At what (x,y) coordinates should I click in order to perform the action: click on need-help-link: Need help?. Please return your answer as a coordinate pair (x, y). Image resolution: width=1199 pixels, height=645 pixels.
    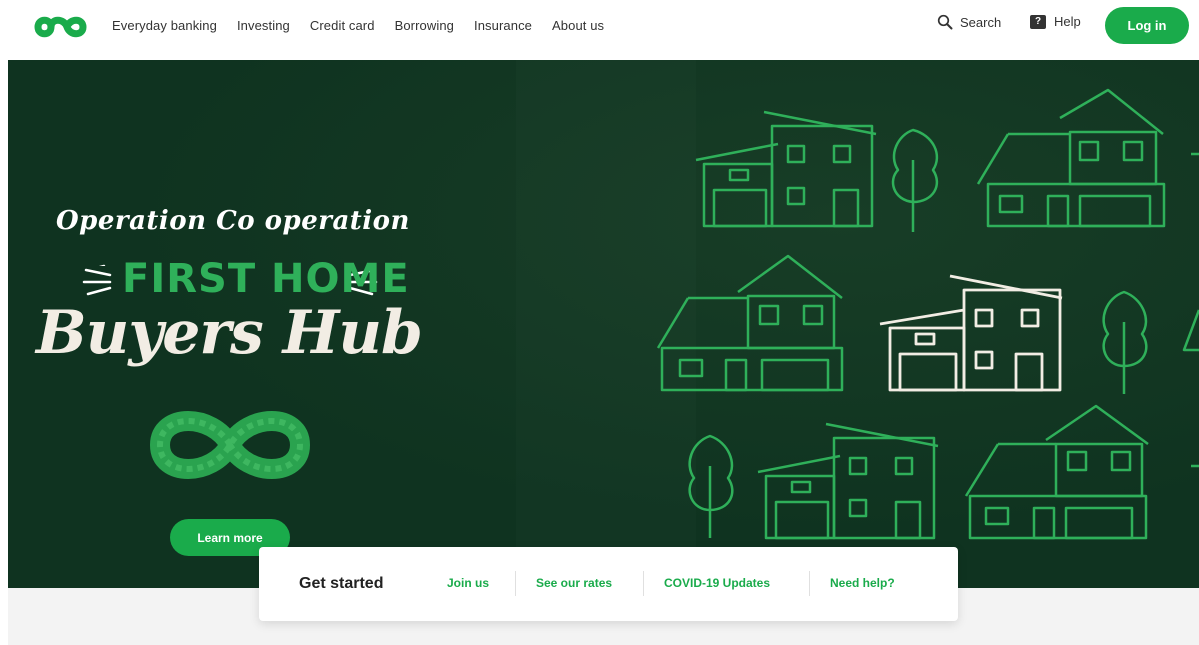
    Looking at the image, I should click on (862, 583).